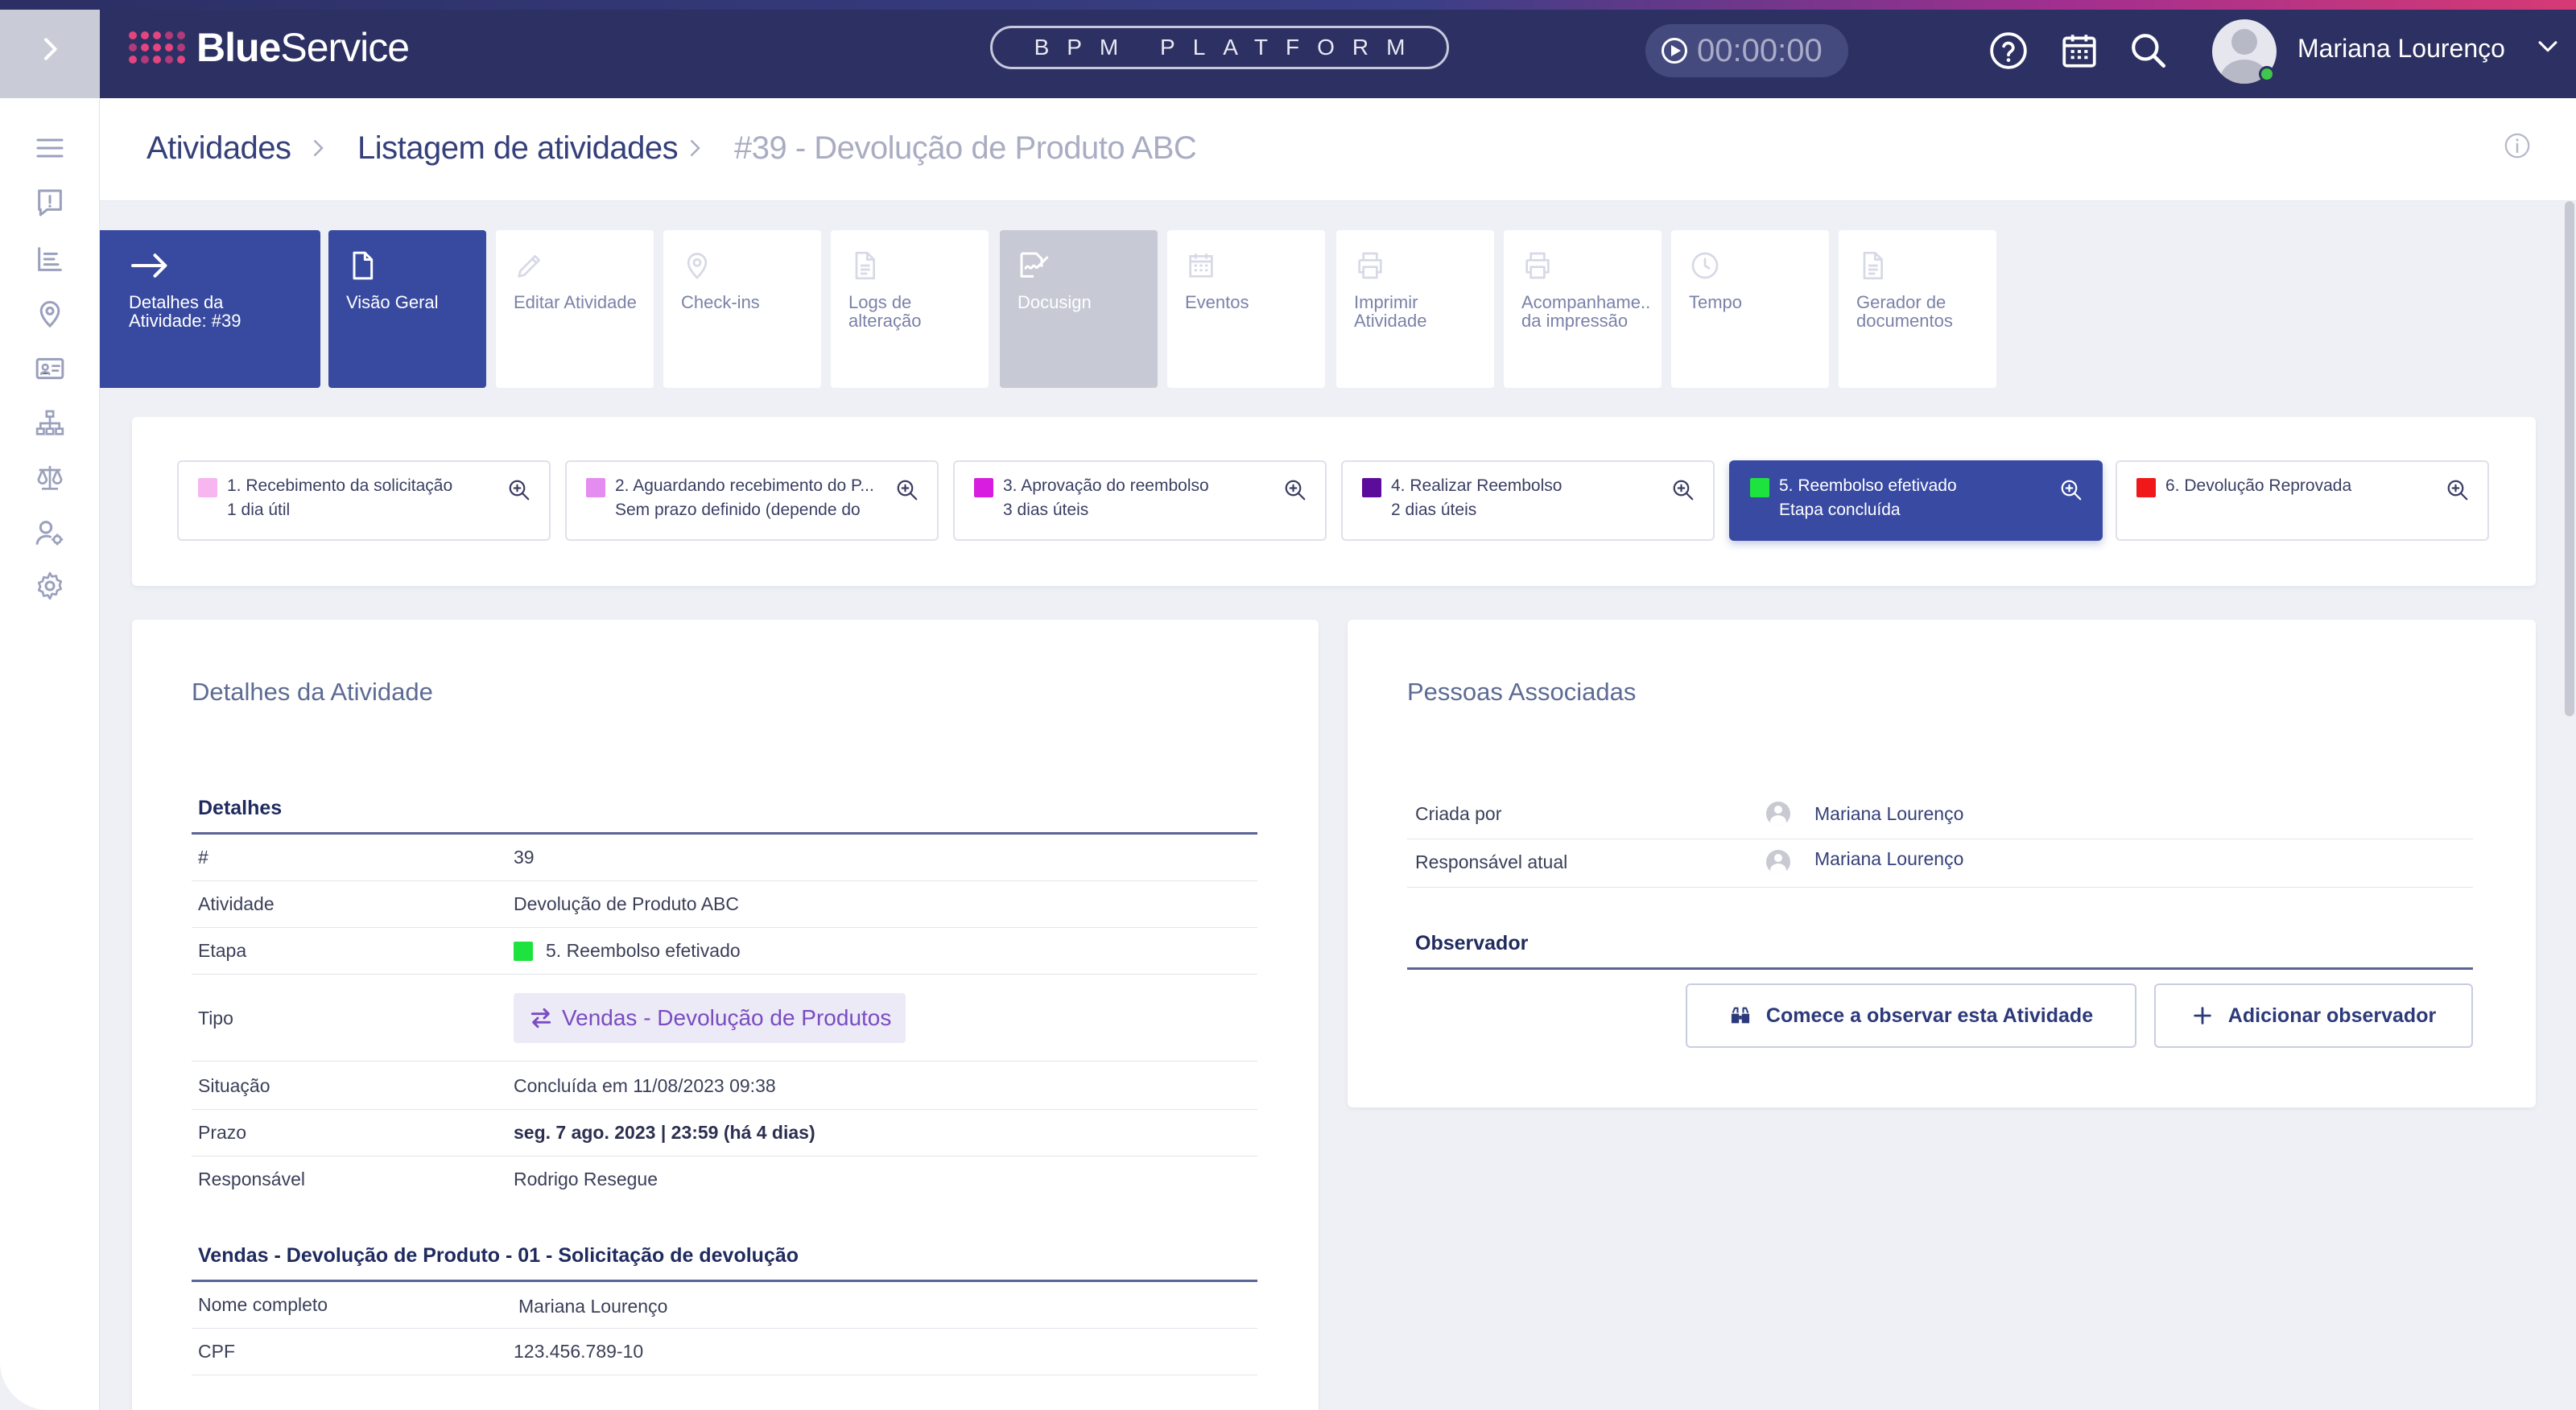 The width and height of the screenshot is (2576, 1410). Describe the element at coordinates (1046, 510) in the screenshot. I see `step-subtitle: 3 dias úteis` at that location.